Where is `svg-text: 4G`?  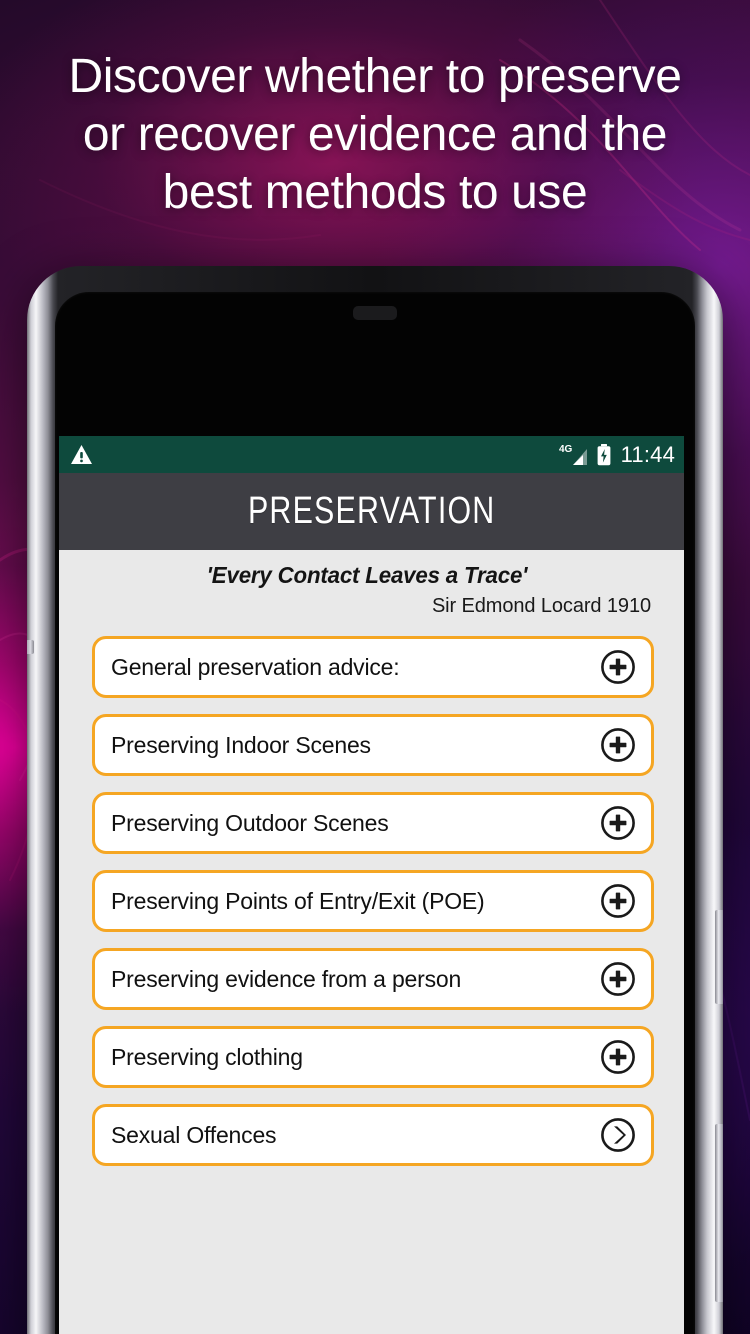
svg-text: 4G is located at coordinates (566, 449).